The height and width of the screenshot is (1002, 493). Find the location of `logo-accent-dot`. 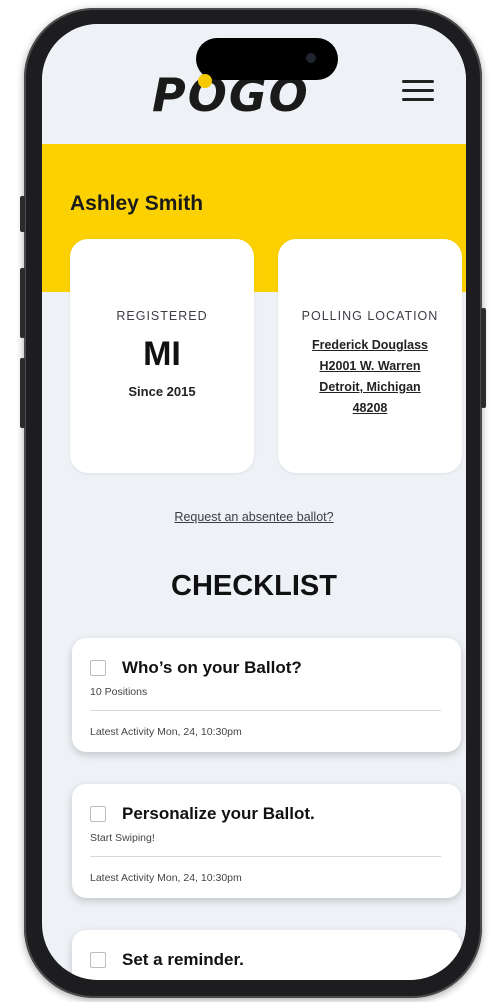

logo-accent-dot is located at coordinates (205, 81).